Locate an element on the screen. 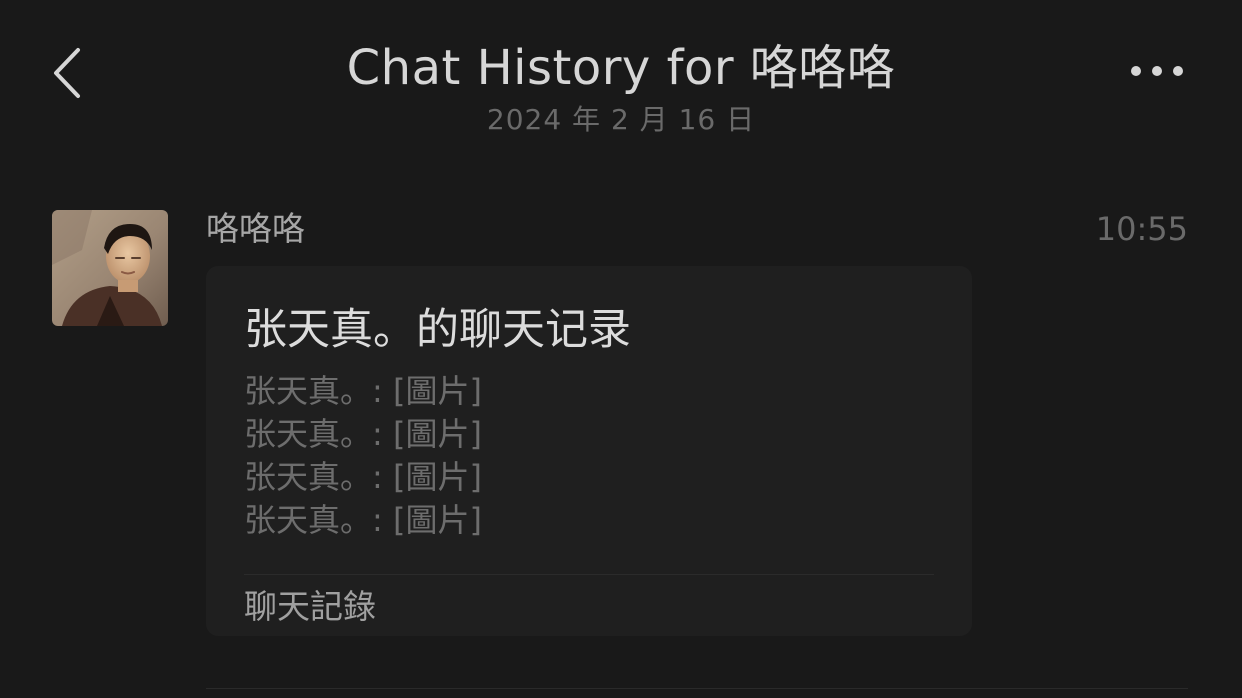 The image size is (1242, 698). avatar-image is located at coordinates (110, 268).